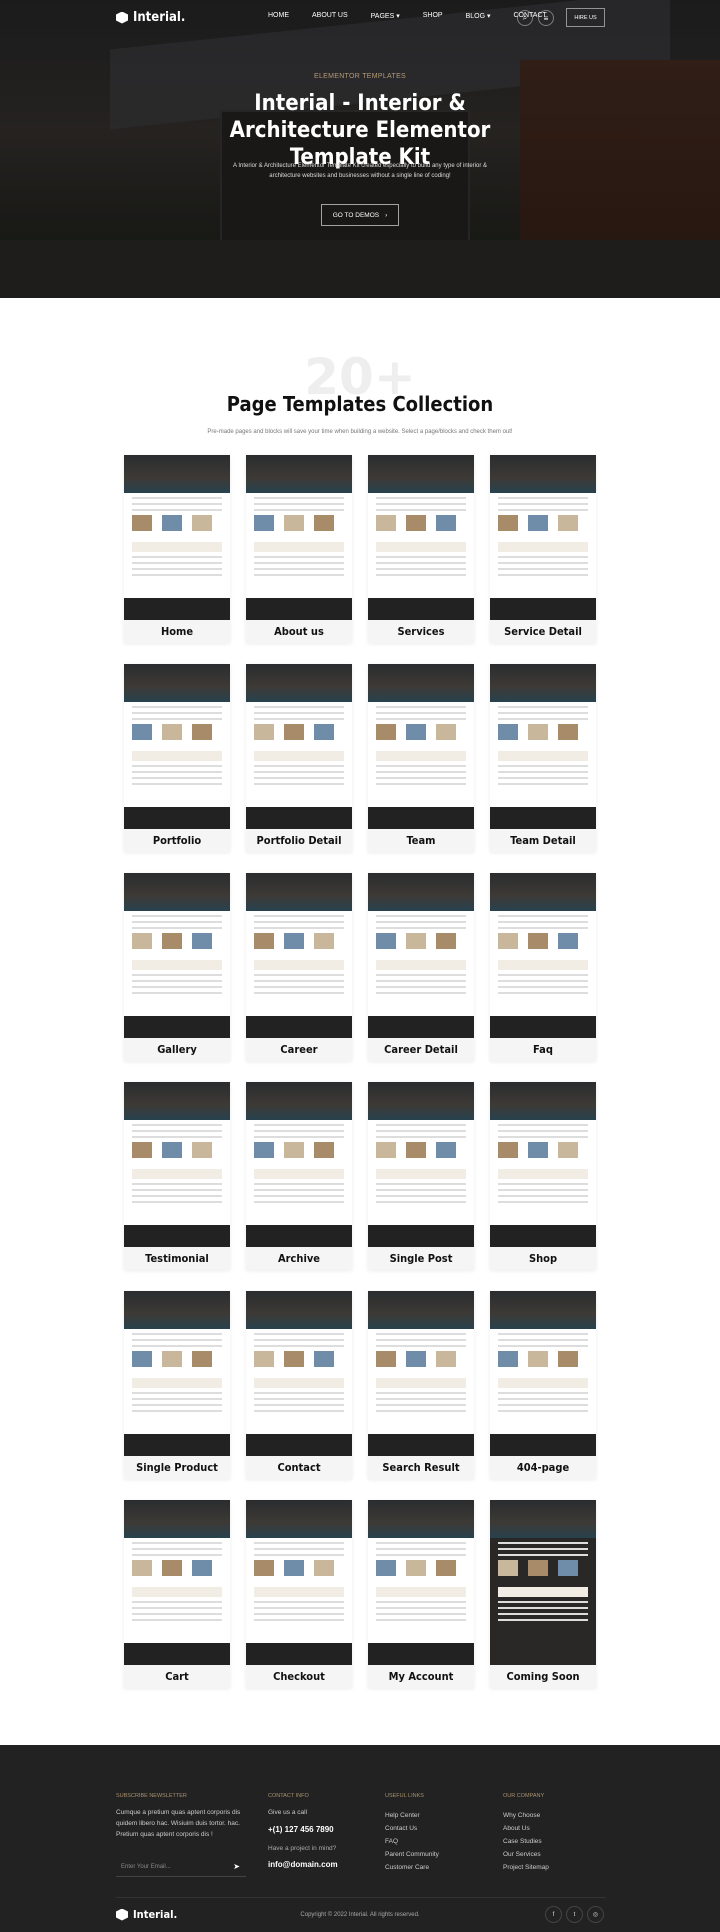 The height and width of the screenshot is (1932, 720). I want to click on twitter-icon: t, so click(574, 1914).